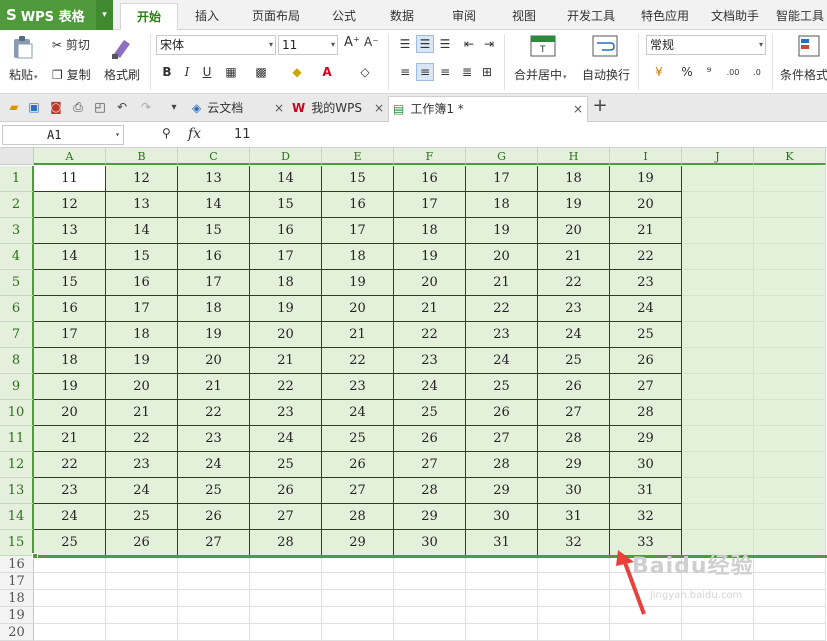  What do you see at coordinates (798, 15) in the screenshot?
I see `menu-tab: 智能工具` at bounding box center [798, 15].